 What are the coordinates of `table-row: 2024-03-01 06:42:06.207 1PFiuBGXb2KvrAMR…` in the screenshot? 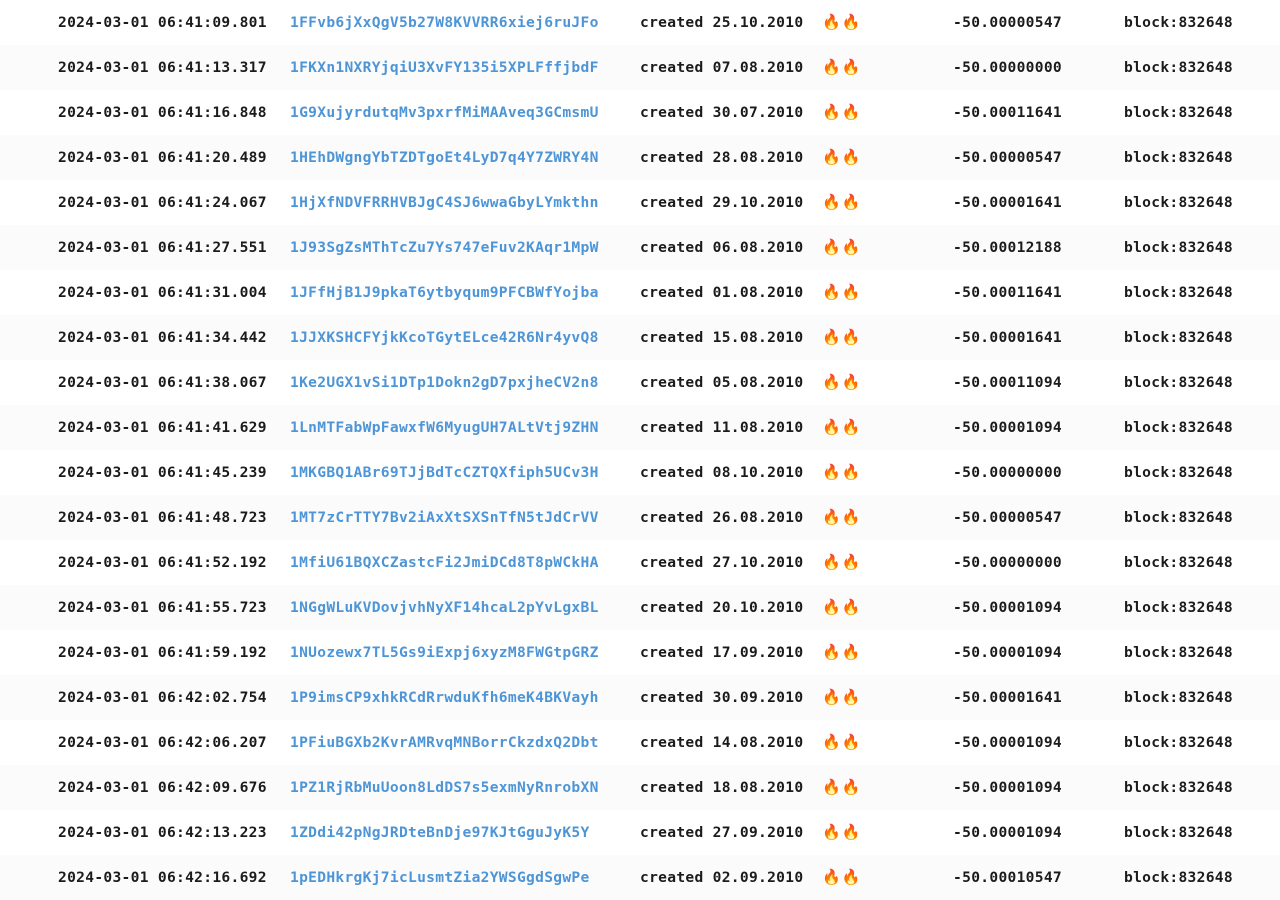 It's located at (640, 742).